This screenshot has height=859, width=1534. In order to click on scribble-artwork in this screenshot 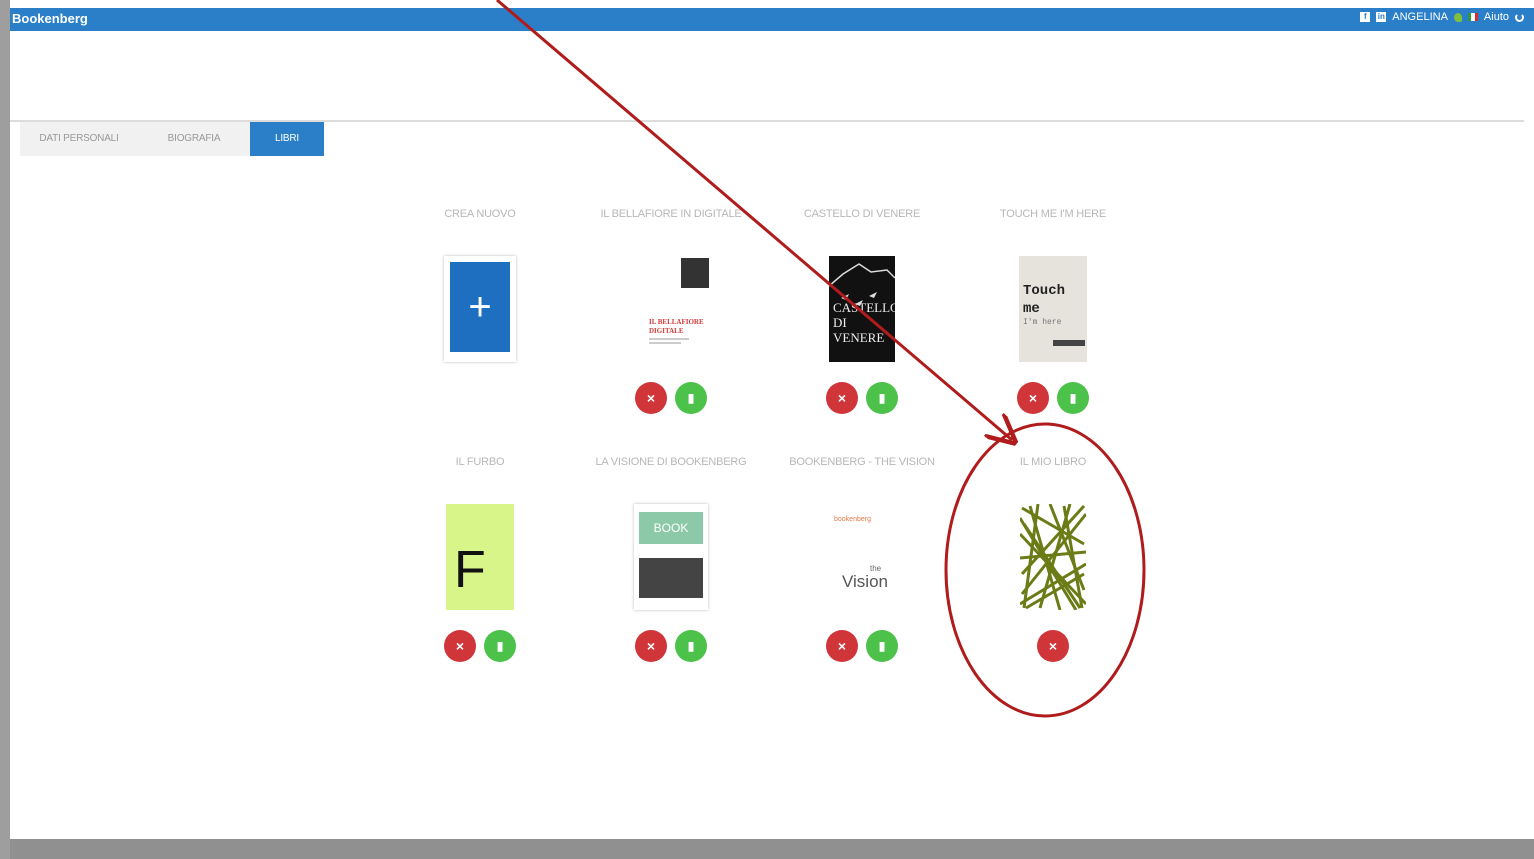, I will do `click(1053, 557)`.